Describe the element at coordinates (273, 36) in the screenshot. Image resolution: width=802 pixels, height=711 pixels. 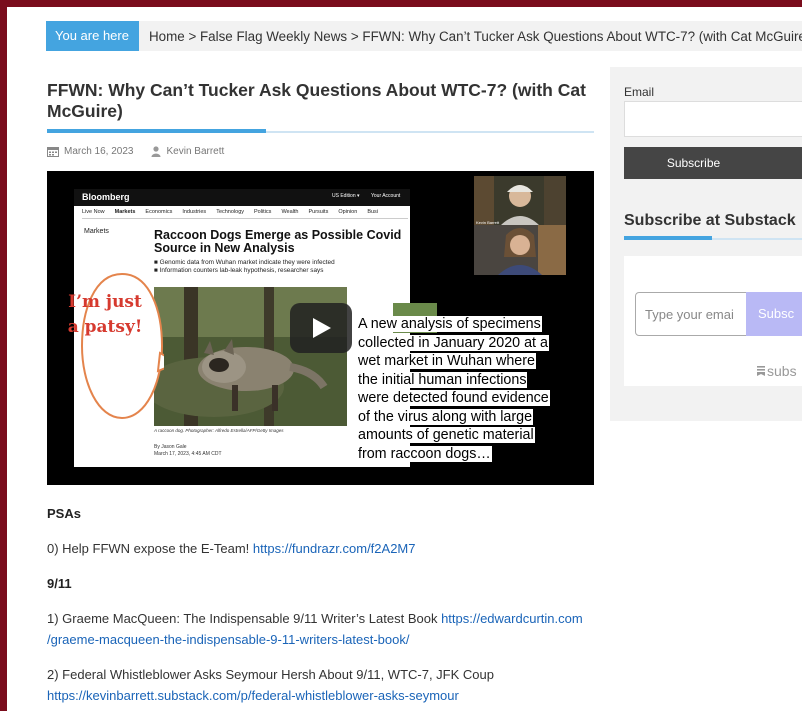
I see `breadcrumb-category-link: False Flag Weekly News` at that location.